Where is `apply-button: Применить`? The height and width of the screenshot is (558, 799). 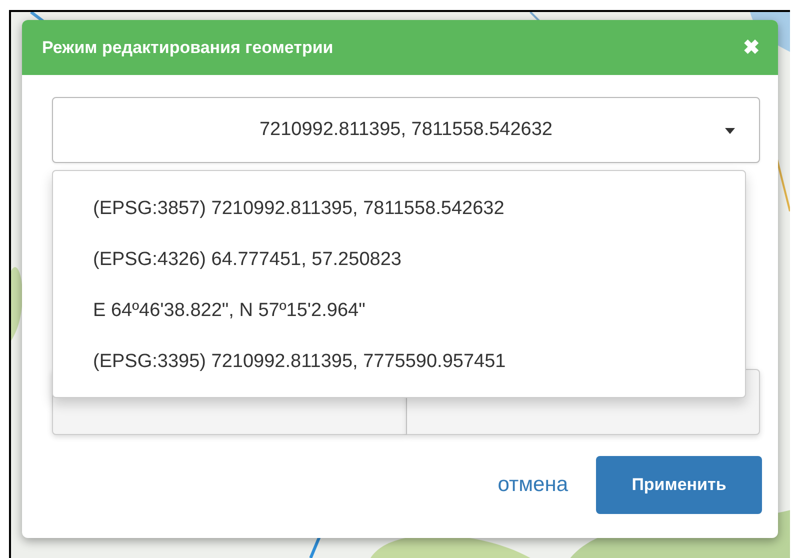
apply-button: Применить is located at coordinates (679, 485).